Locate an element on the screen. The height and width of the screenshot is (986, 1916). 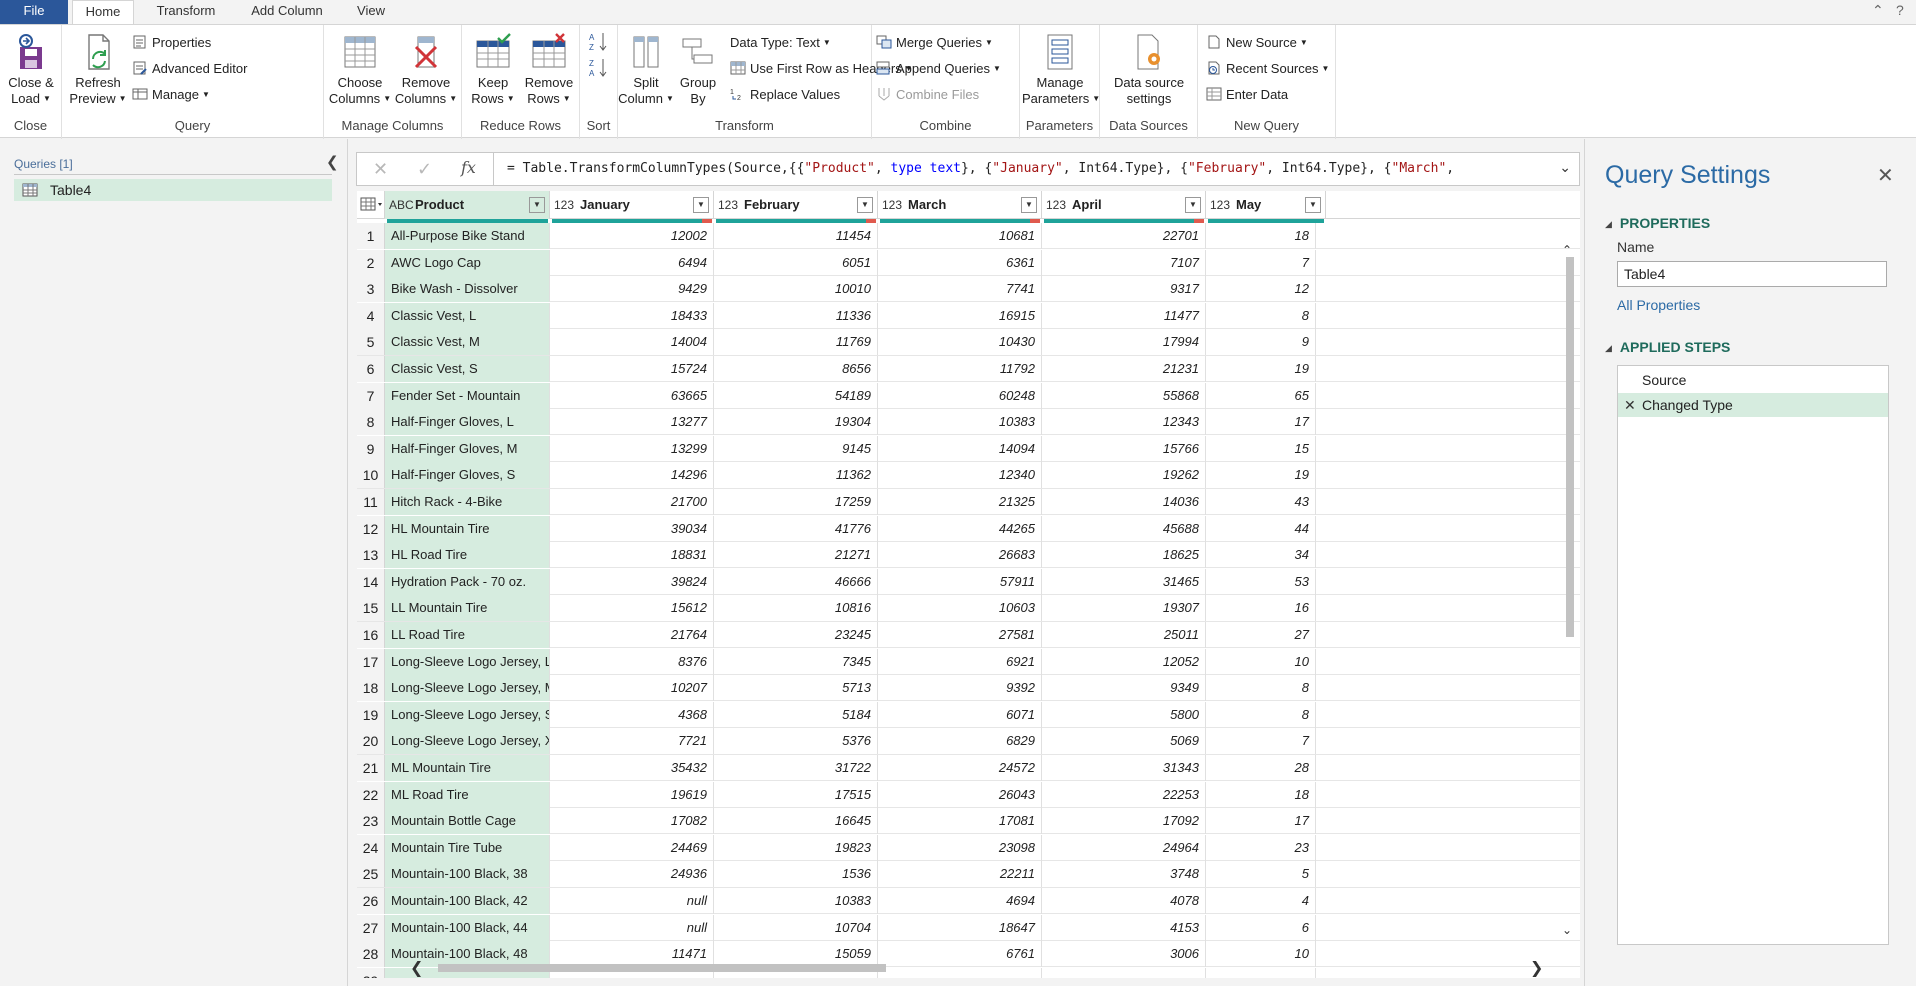
value-cell: 19262 is located at coordinates (1124, 475).